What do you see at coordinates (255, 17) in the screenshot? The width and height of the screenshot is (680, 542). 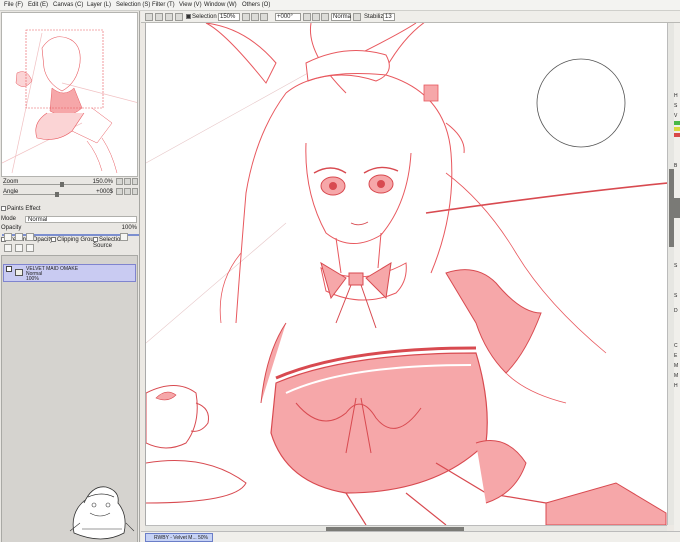 I see `zoom-in-toolbar-button` at bounding box center [255, 17].